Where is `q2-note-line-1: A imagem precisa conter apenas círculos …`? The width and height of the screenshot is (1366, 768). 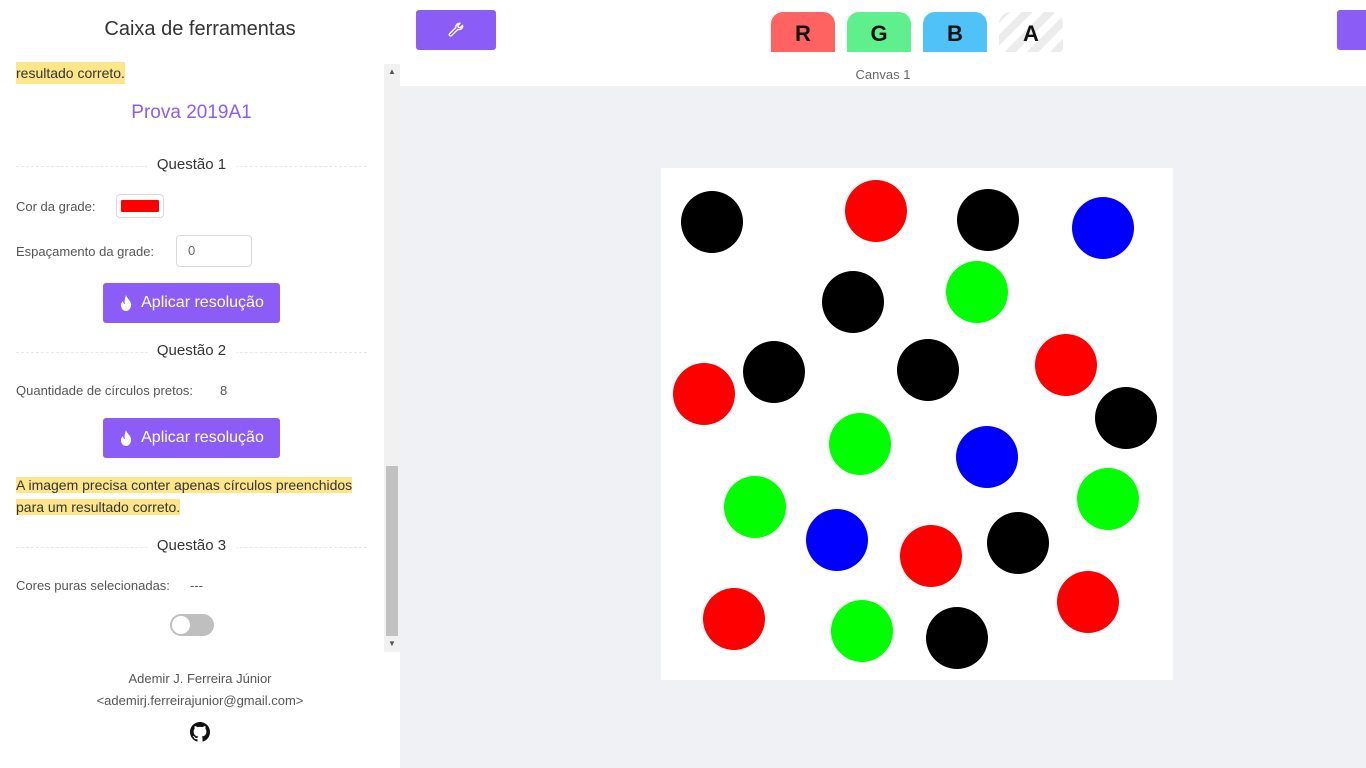
q2-note-line-1: A imagem precisa conter apenas círculos … is located at coordinates (184, 485).